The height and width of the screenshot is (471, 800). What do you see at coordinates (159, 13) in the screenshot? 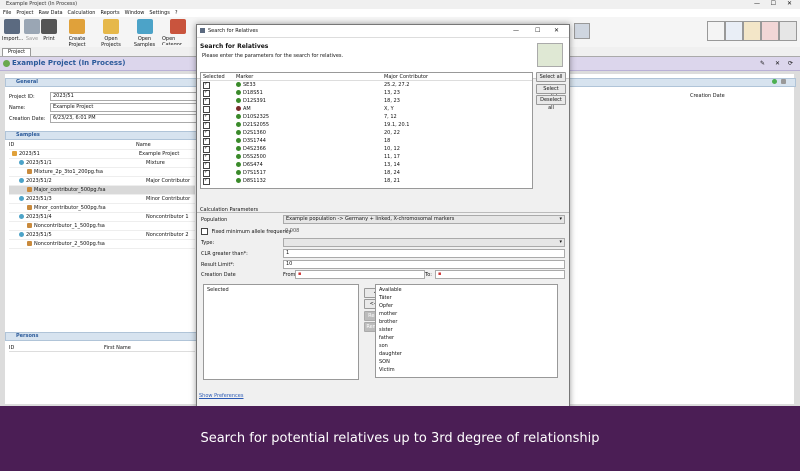
I see `menu-settings: Settings` at bounding box center [159, 13].